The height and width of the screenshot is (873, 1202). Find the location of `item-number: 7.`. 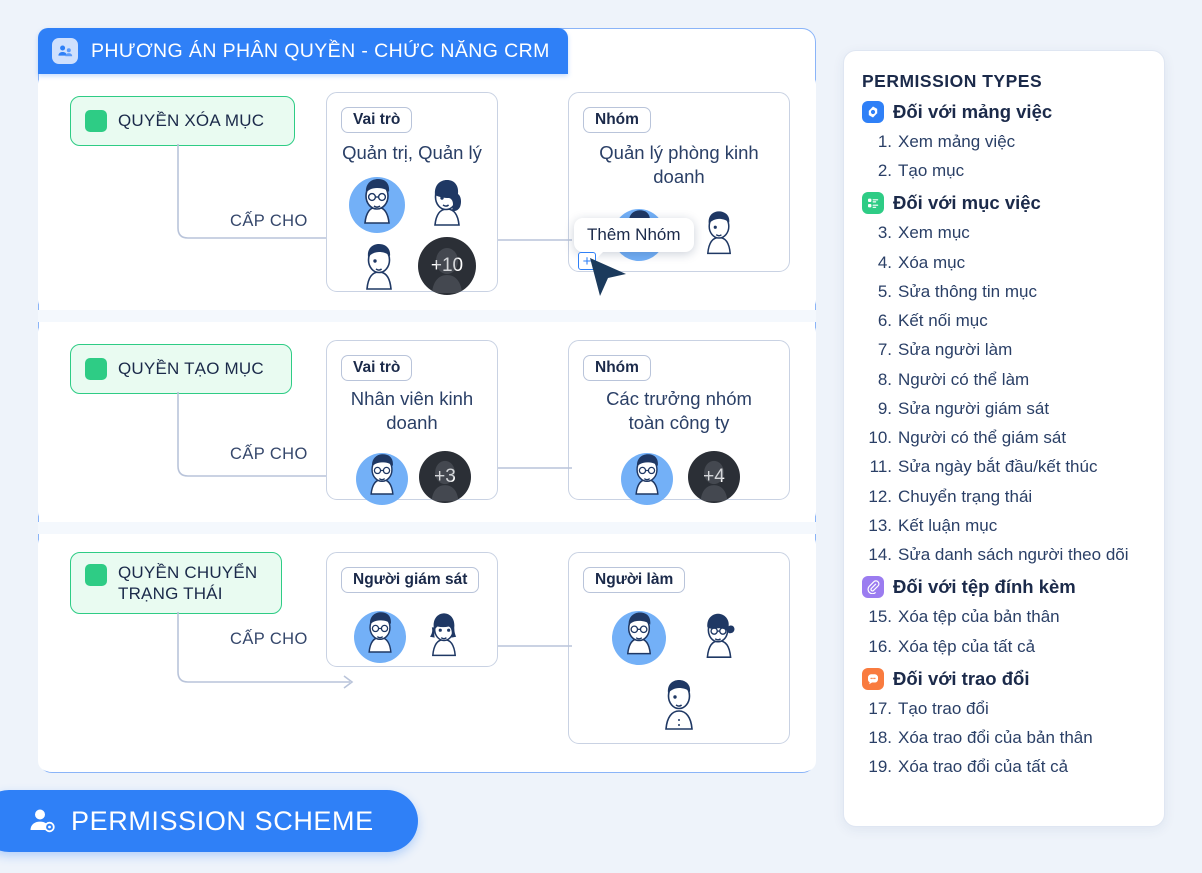

item-number: 7. is located at coordinates (884, 350).